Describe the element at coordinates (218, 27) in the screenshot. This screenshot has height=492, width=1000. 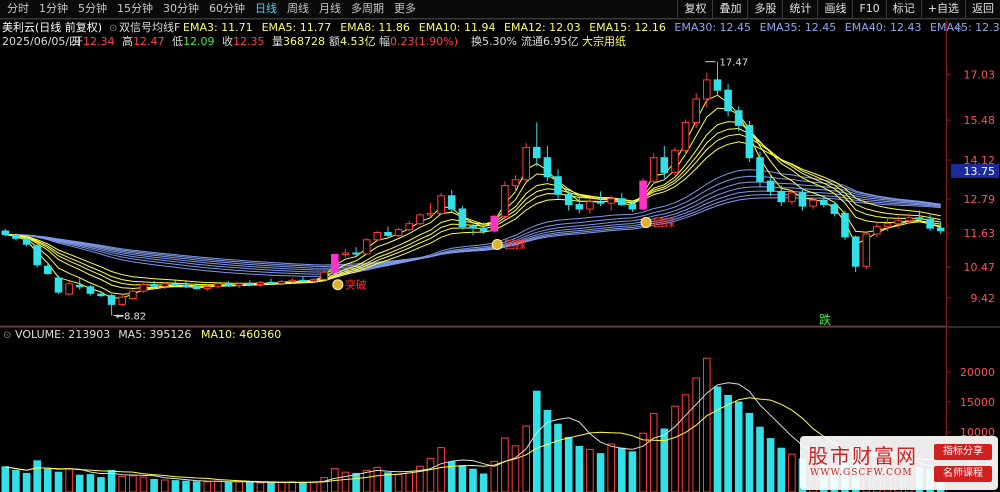
I see `ema-legend-item: EMA3: 11.71` at that location.